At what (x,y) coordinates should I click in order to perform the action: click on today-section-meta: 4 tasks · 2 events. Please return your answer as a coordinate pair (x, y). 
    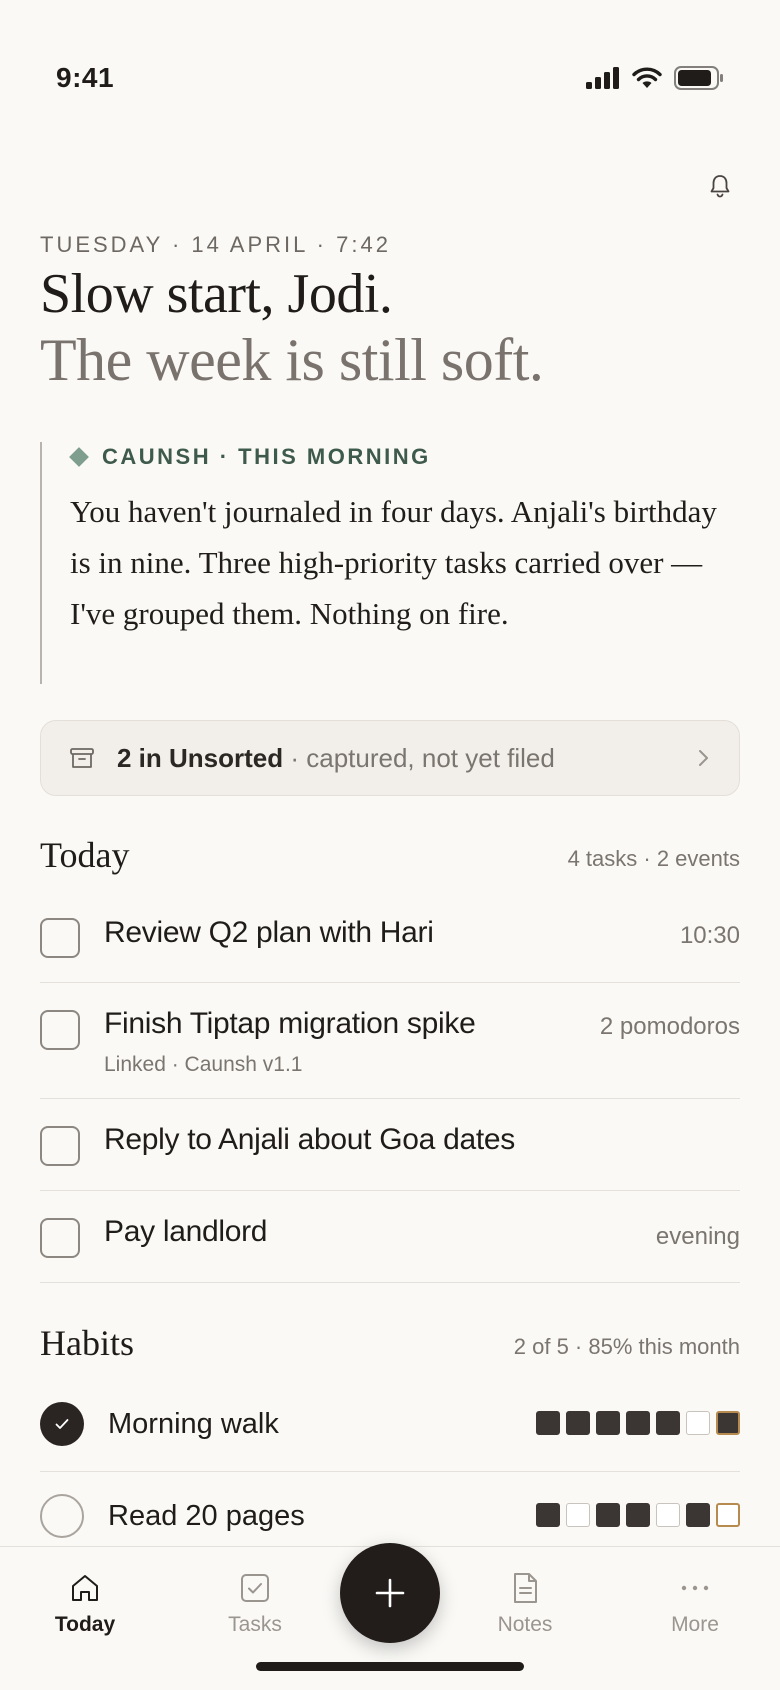
    Looking at the image, I should click on (653, 858).